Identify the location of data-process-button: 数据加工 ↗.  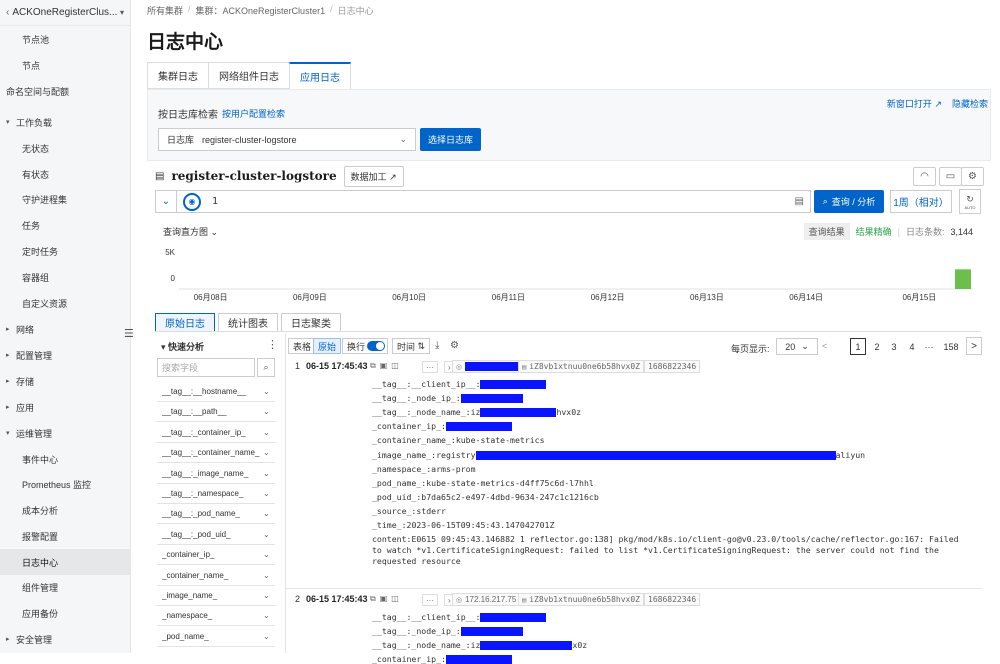
(373, 176).